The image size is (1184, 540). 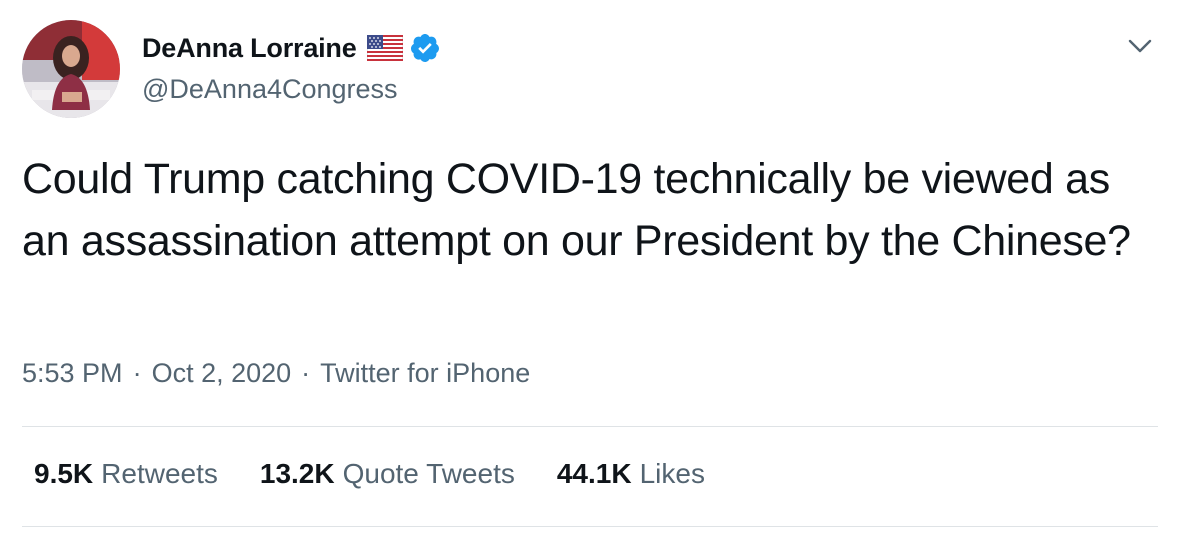 What do you see at coordinates (159, 473) in the screenshot?
I see `retweets-label: Retweets` at bounding box center [159, 473].